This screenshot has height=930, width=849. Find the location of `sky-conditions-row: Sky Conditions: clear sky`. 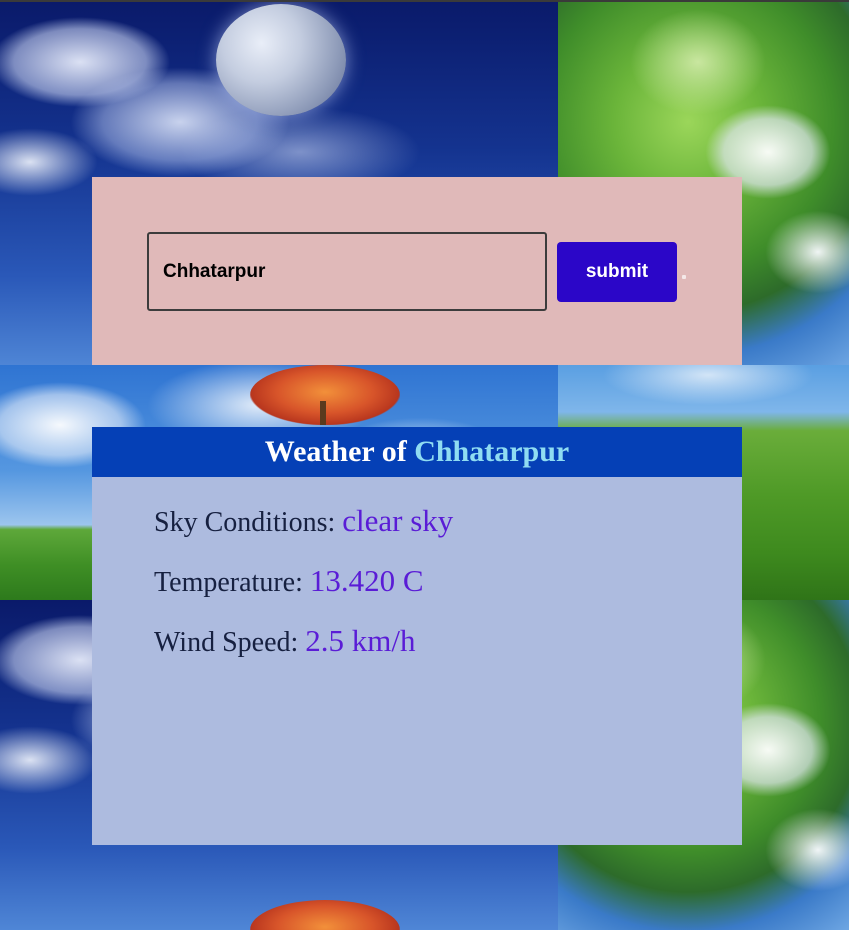

sky-conditions-row: Sky Conditions: clear sky is located at coordinates (303, 521).